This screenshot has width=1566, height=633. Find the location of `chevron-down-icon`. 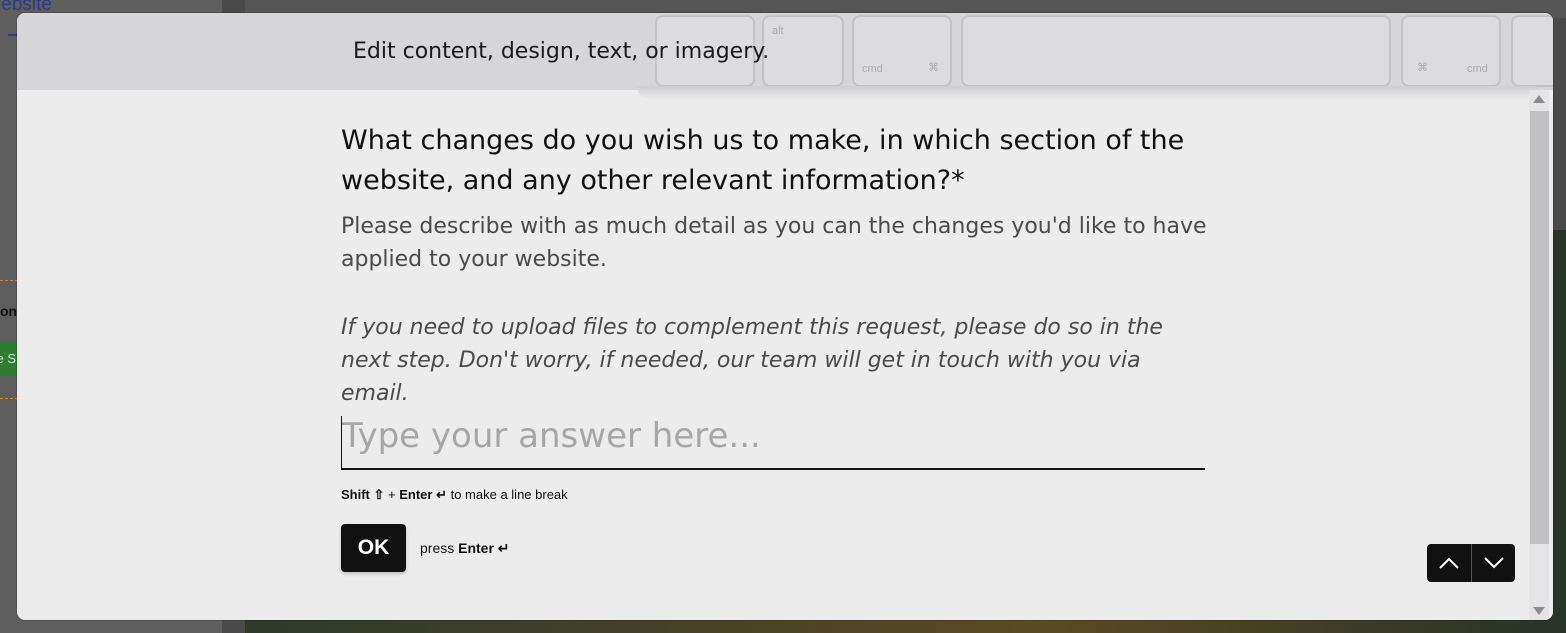

chevron-down-icon is located at coordinates (1493, 563).